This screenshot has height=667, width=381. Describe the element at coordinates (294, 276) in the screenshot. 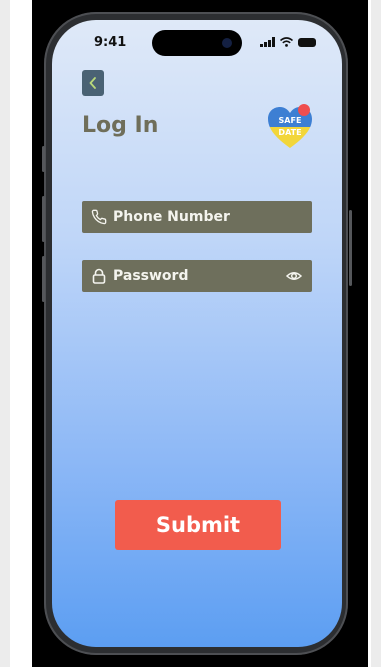

I see `eye-icon` at that location.